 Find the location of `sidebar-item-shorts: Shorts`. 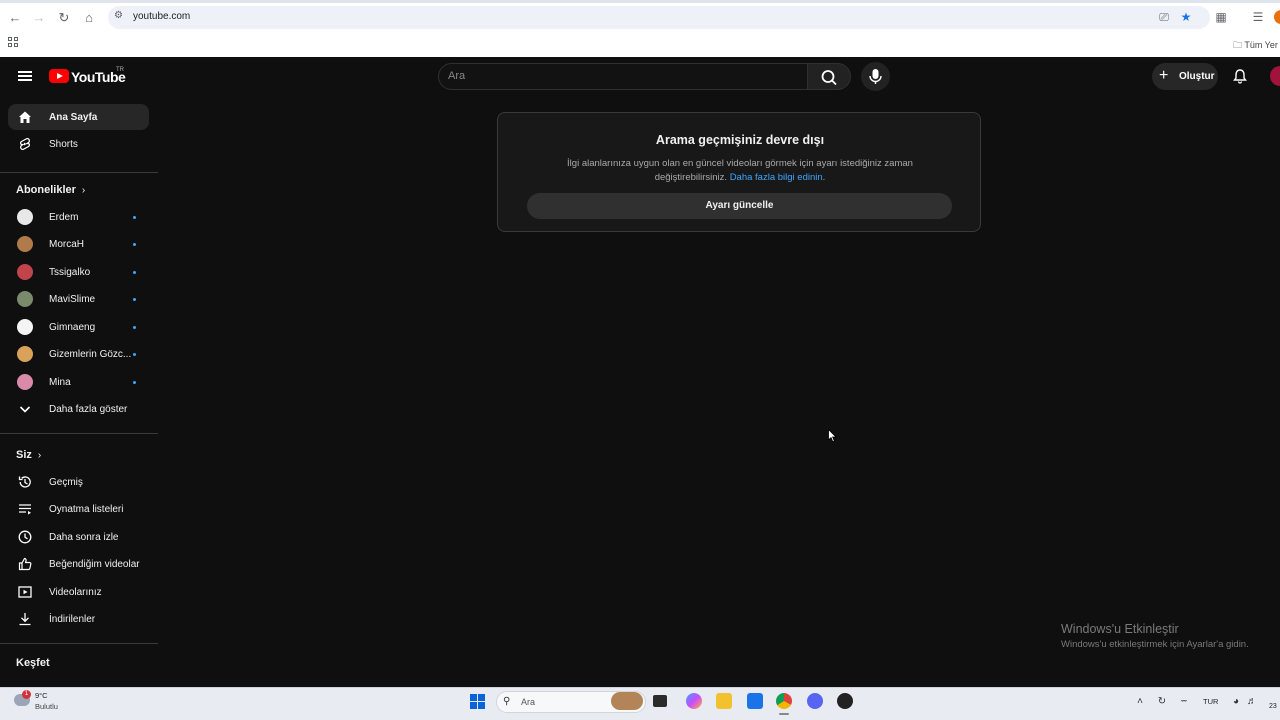

sidebar-item-shorts: Shorts is located at coordinates (78, 144).